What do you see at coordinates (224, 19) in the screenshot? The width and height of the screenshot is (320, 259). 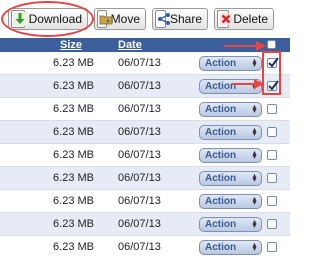 I see `delete-icon` at bounding box center [224, 19].